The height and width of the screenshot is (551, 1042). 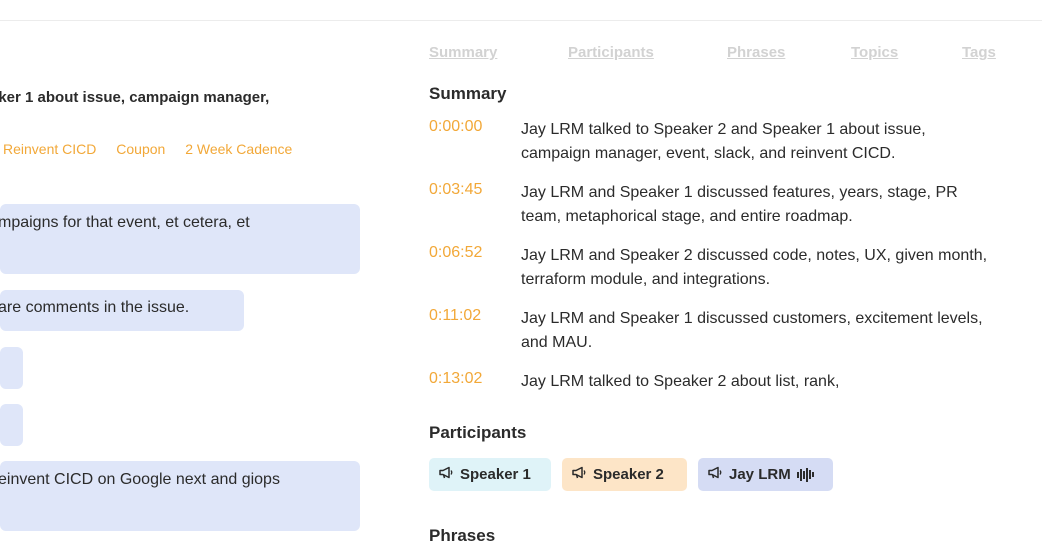 I want to click on participant-chip-speaker-2: Speaker 2, so click(x=624, y=474).